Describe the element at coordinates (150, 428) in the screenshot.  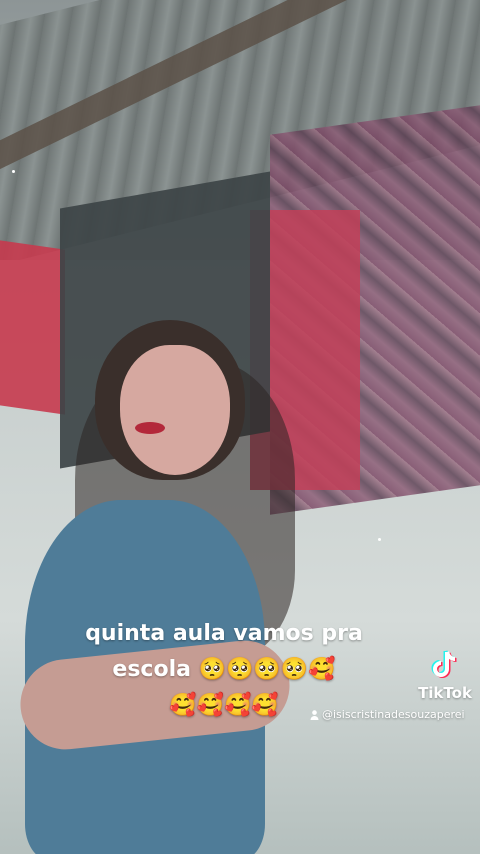
I see `lips` at that location.